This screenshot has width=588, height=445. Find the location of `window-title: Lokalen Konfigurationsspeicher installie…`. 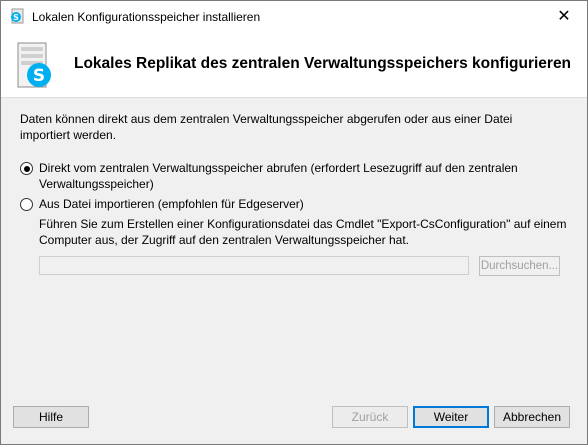

window-title: Lokalen Konfigurationsspeicher installie… is located at coordinates (146, 17).